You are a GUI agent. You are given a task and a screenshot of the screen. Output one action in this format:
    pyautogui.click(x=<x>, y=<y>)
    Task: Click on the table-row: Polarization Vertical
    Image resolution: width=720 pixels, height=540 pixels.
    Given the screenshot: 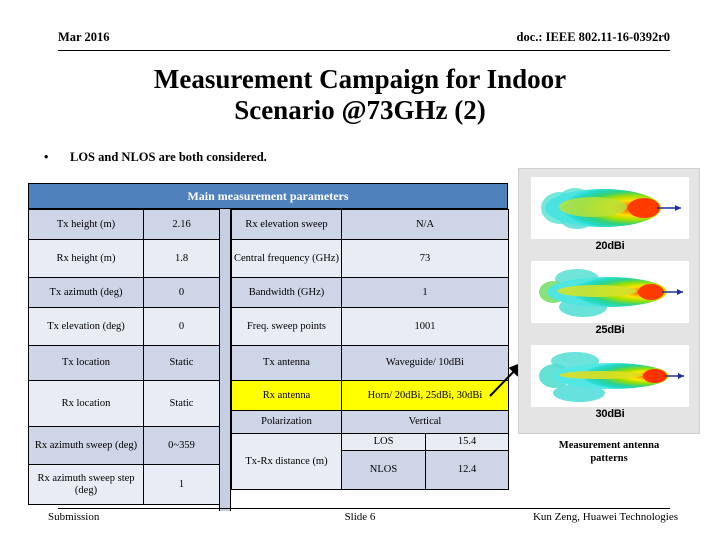 What is the action you would take?
    pyautogui.click(x=370, y=422)
    